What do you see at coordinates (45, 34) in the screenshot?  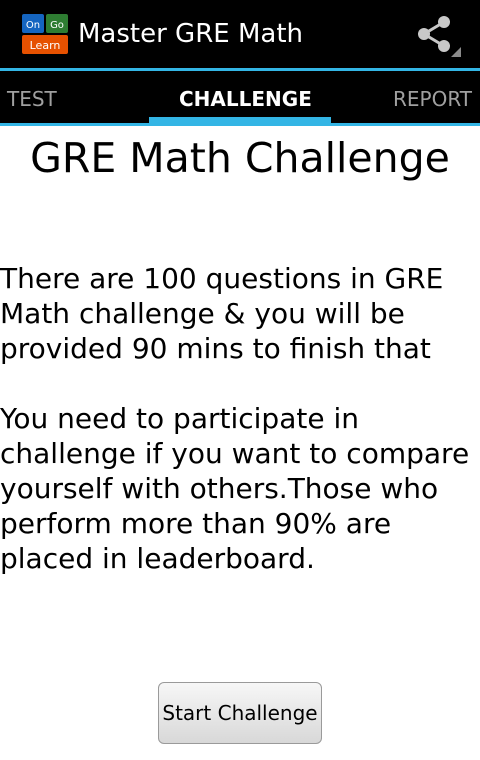 I see `app-logo-icon: On Go Learn` at bounding box center [45, 34].